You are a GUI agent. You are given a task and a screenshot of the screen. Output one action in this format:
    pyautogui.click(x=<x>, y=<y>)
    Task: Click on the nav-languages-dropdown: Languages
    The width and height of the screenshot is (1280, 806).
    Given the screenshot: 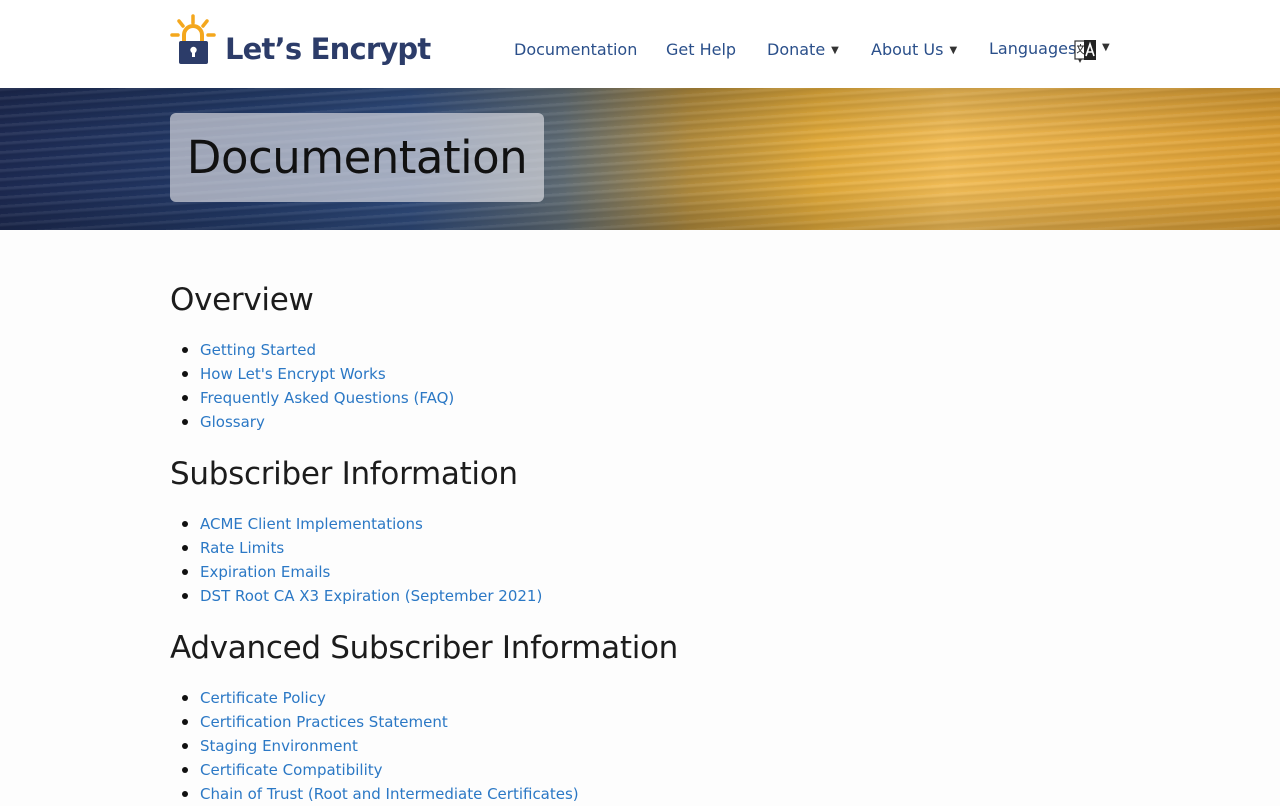 What is the action you would take?
    pyautogui.click(x=1032, y=49)
    